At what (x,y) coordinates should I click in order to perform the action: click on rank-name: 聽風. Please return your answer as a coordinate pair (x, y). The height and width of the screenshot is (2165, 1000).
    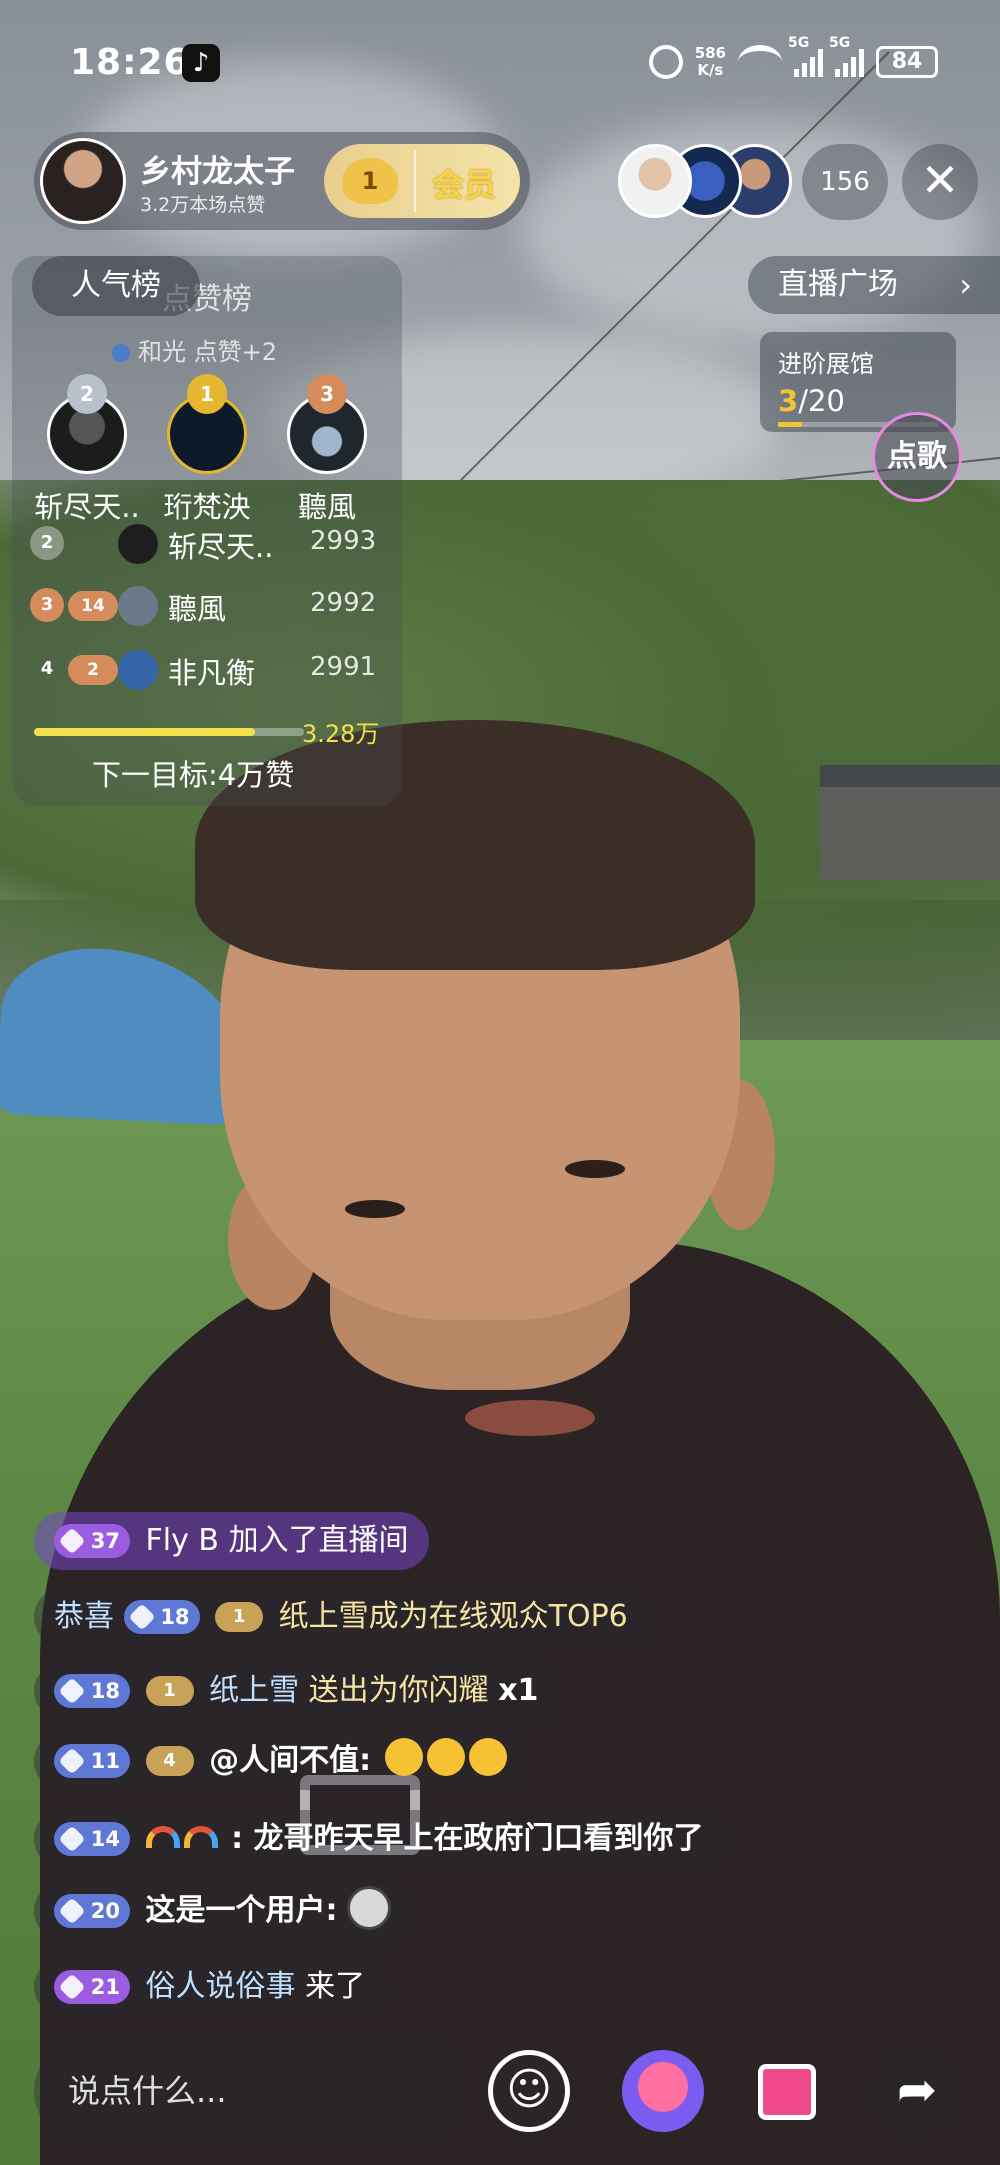
    Looking at the image, I should click on (197, 609).